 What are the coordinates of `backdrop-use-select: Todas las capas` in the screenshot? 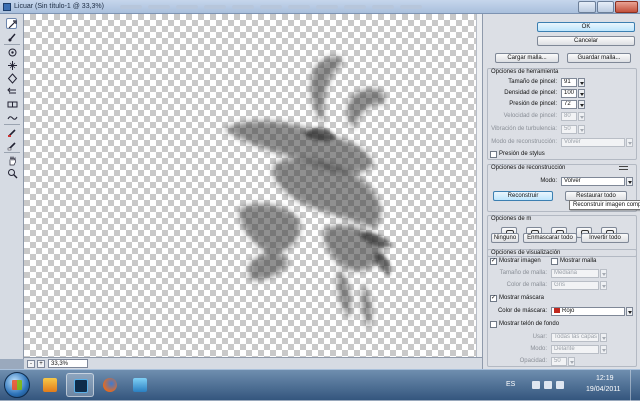 It's located at (575, 337).